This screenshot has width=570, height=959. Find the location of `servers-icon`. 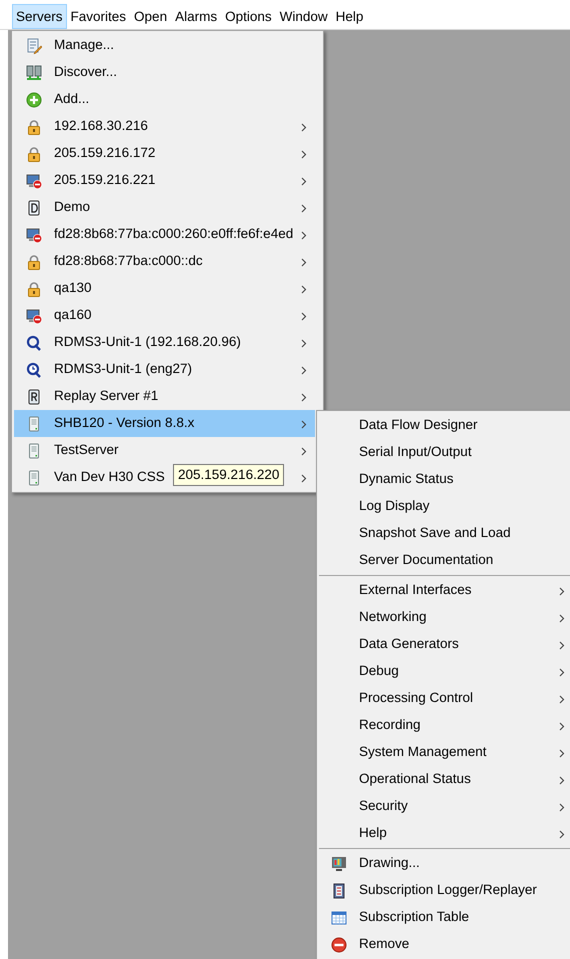

servers-icon is located at coordinates (34, 72).